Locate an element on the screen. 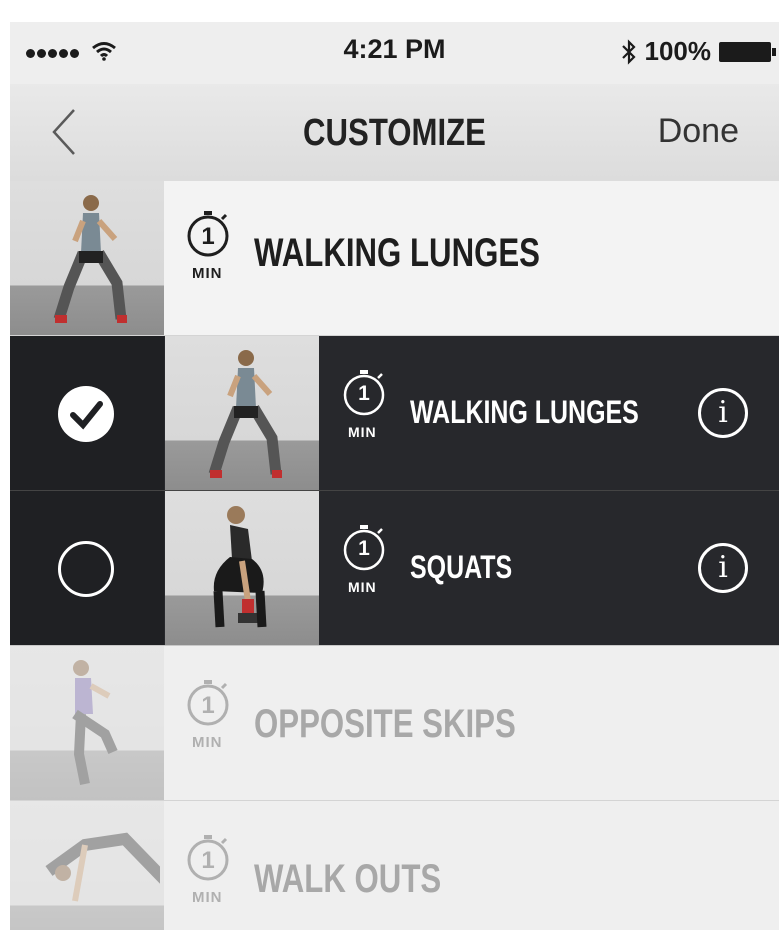  walkout-figure-icon is located at coordinates (102, 867).